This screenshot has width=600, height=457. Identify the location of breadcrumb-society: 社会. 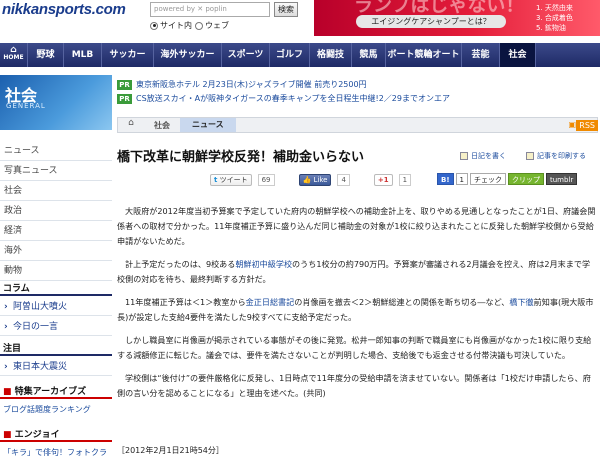
(162, 125).